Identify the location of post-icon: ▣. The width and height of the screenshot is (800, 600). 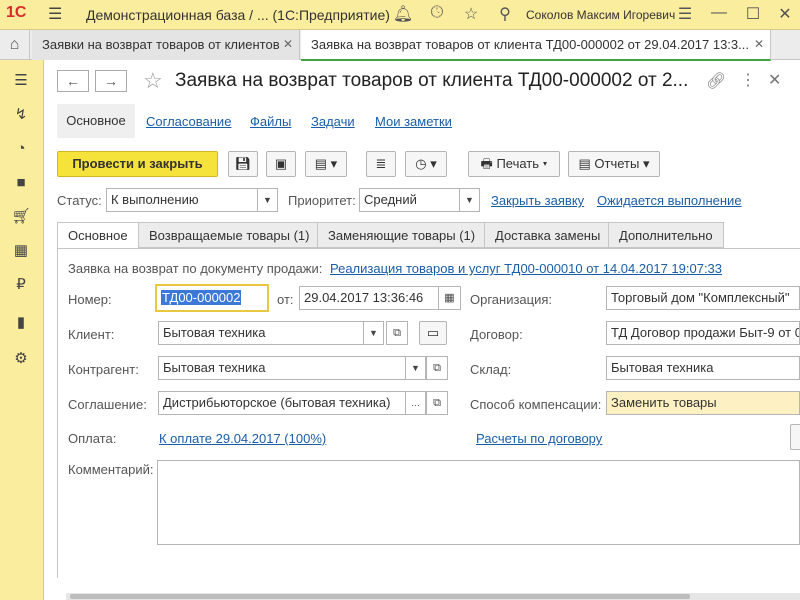
(281, 163).